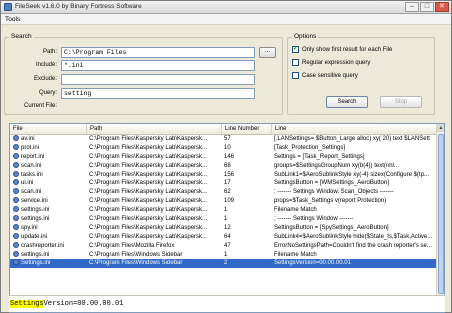  What do you see at coordinates (154, 129) in the screenshot?
I see `column-header-path: Path` at bounding box center [154, 129].